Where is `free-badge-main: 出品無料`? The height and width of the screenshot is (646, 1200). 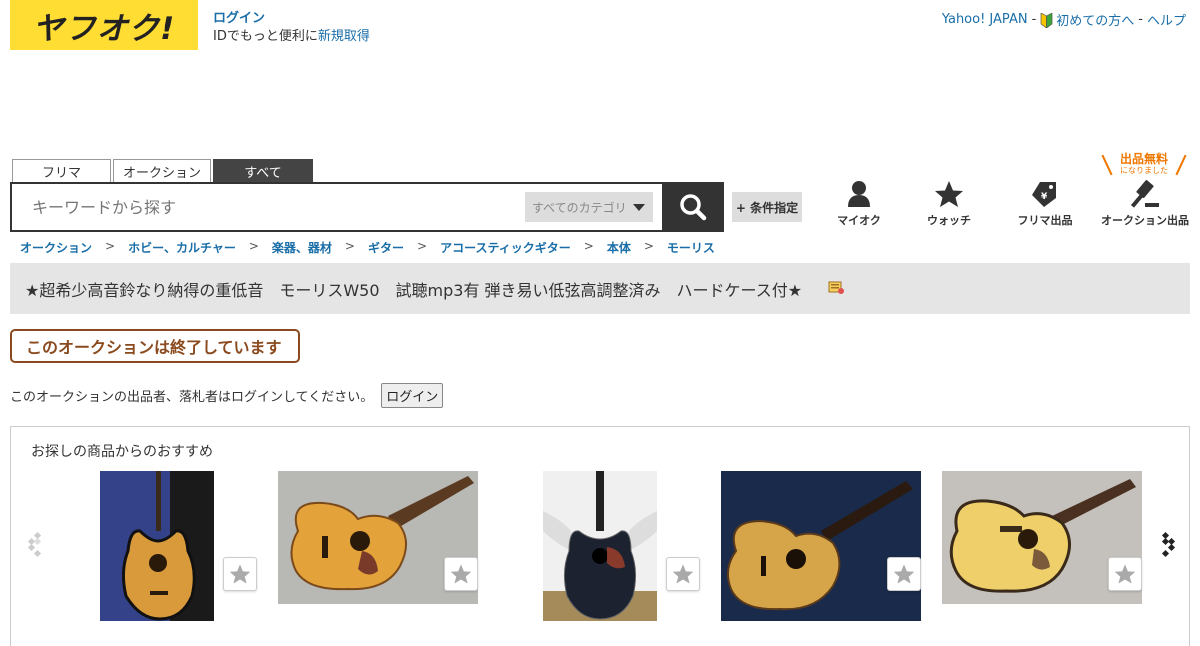 free-badge-main: 出品無料 is located at coordinates (1143, 159).